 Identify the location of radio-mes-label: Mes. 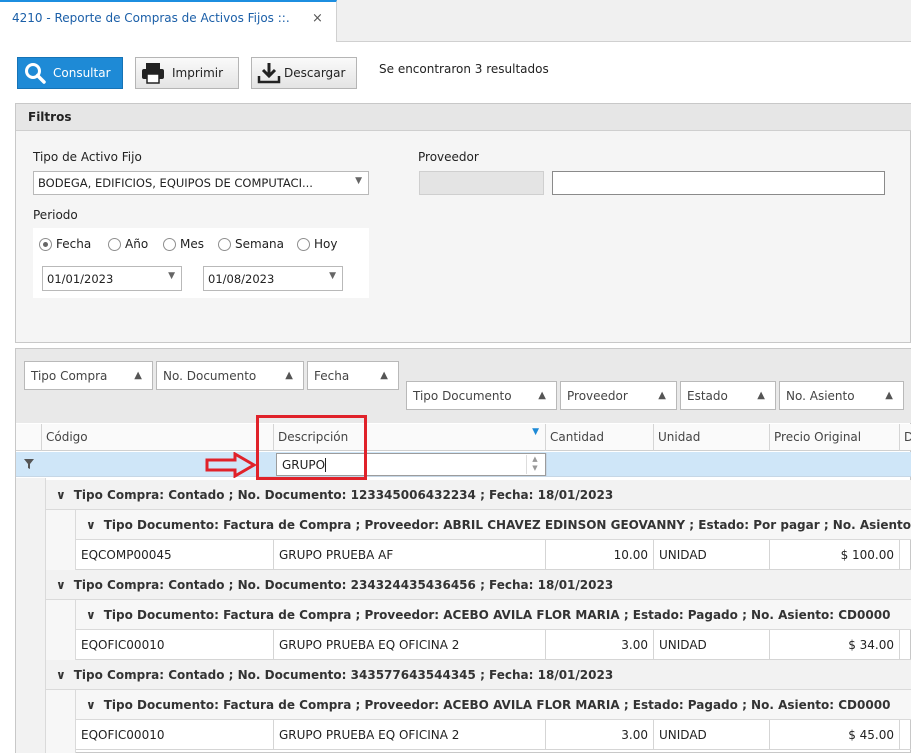
(192, 244).